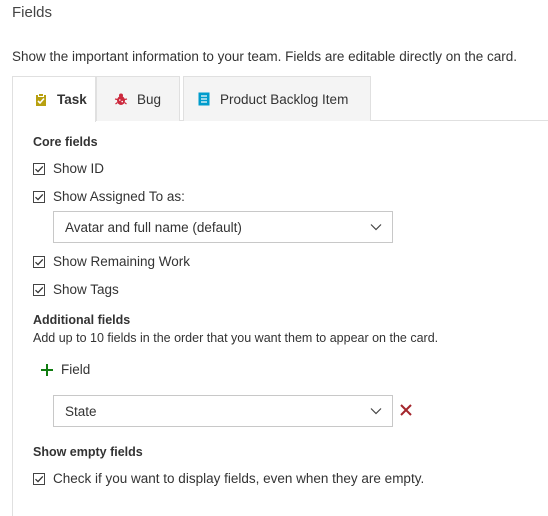 The width and height of the screenshot is (548, 516). Describe the element at coordinates (119, 196) in the screenshot. I see `show-assigned-label: Show Assigned To as:` at that location.